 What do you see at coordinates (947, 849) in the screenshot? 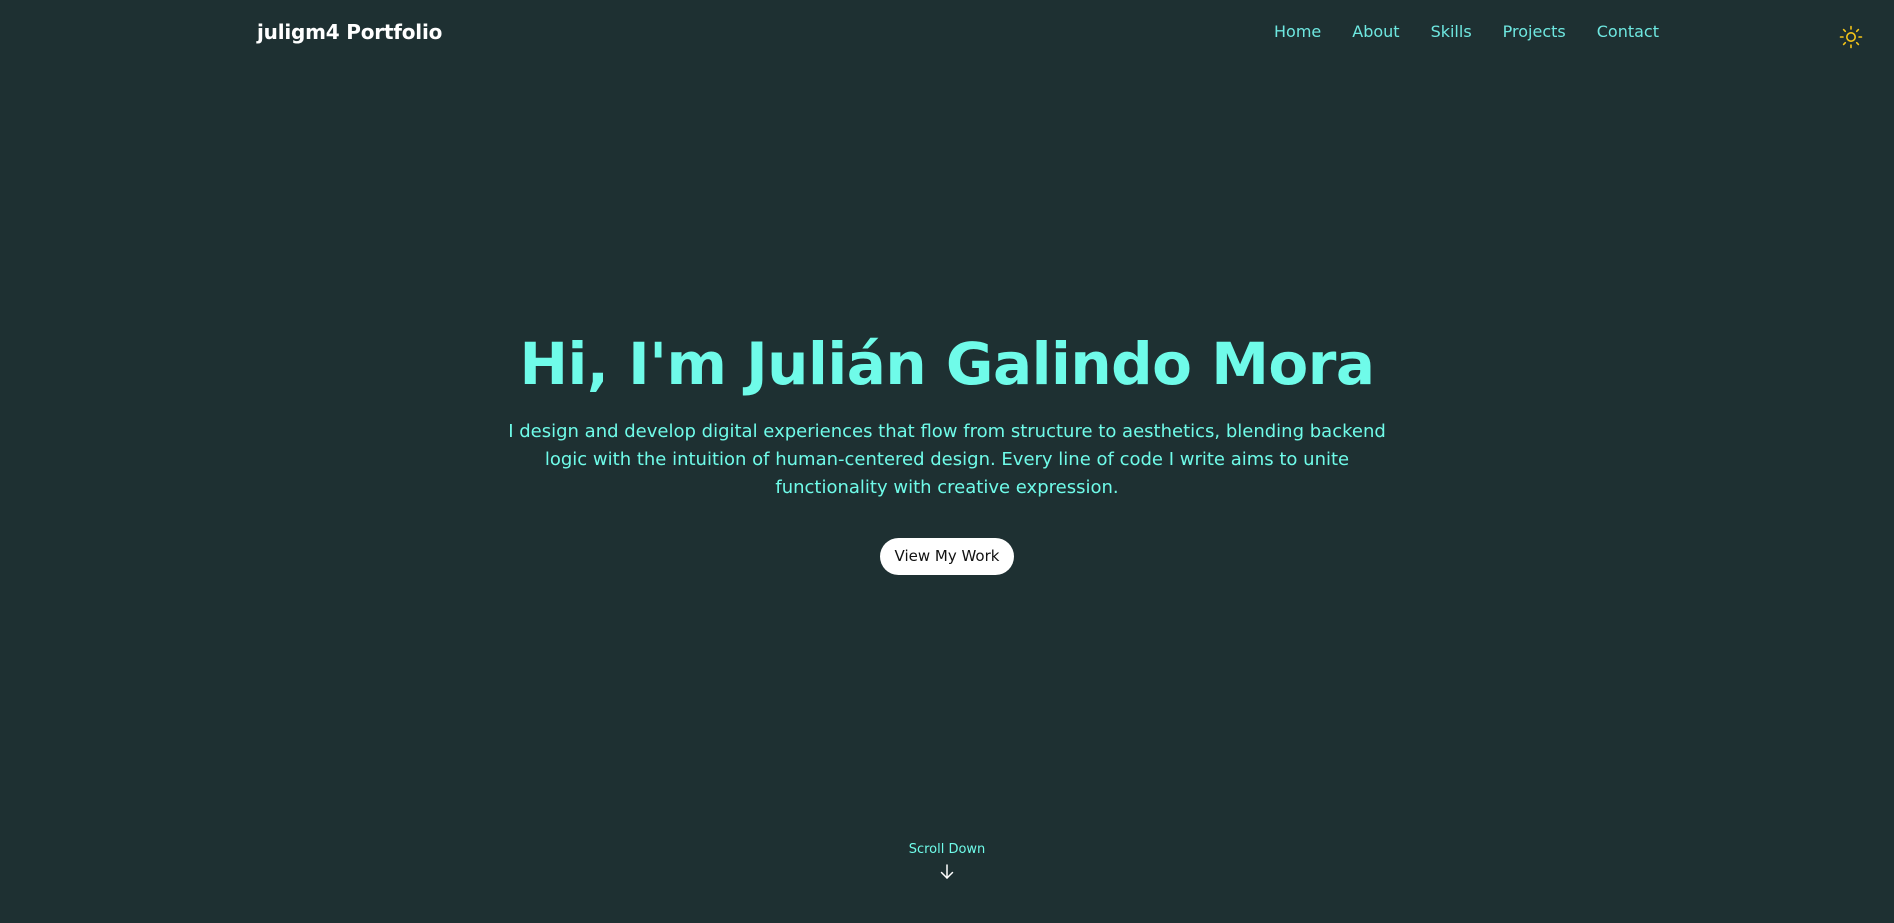
I see `scroll-down-label: Scroll Down` at bounding box center [947, 849].